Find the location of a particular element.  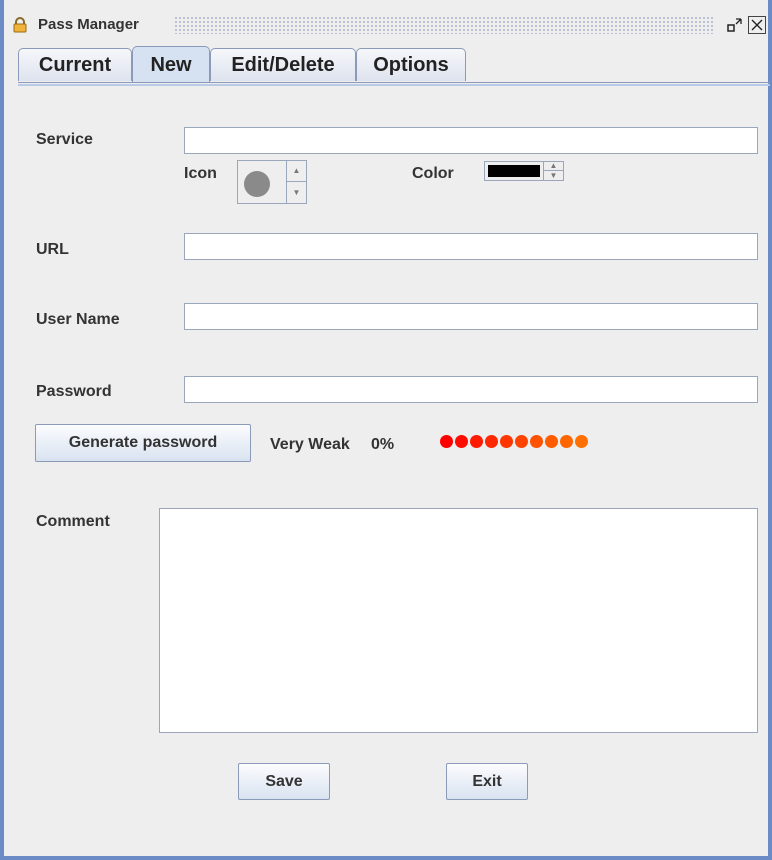

color-spinner: ▲ ▼ is located at coordinates (524, 171).